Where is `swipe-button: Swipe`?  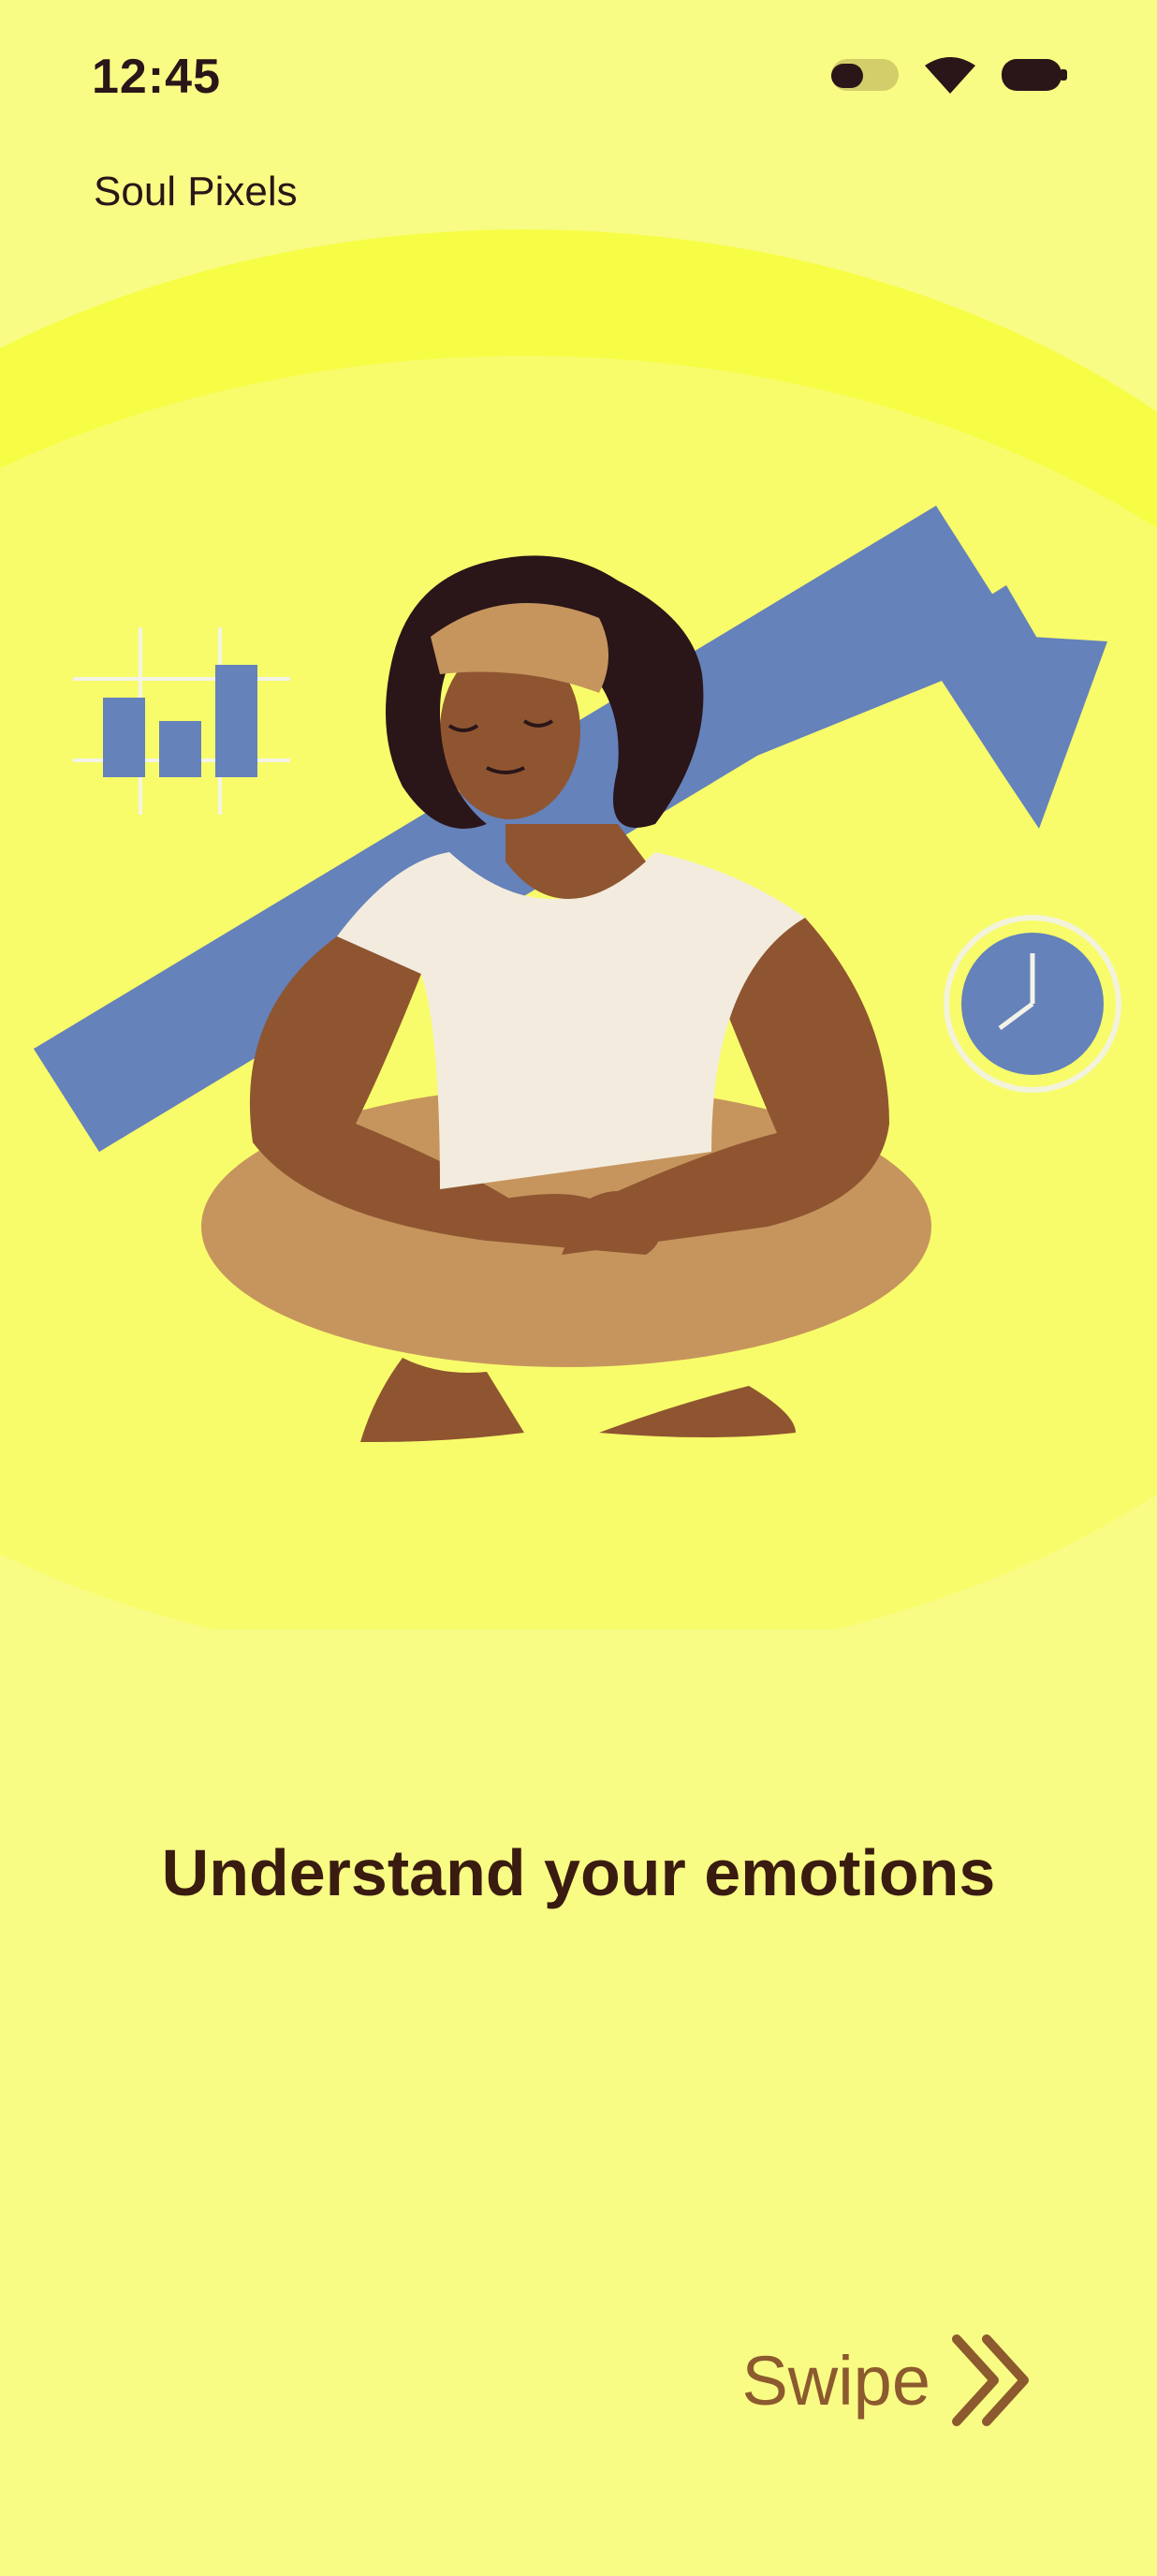 swipe-button: Swipe is located at coordinates (888, 2380).